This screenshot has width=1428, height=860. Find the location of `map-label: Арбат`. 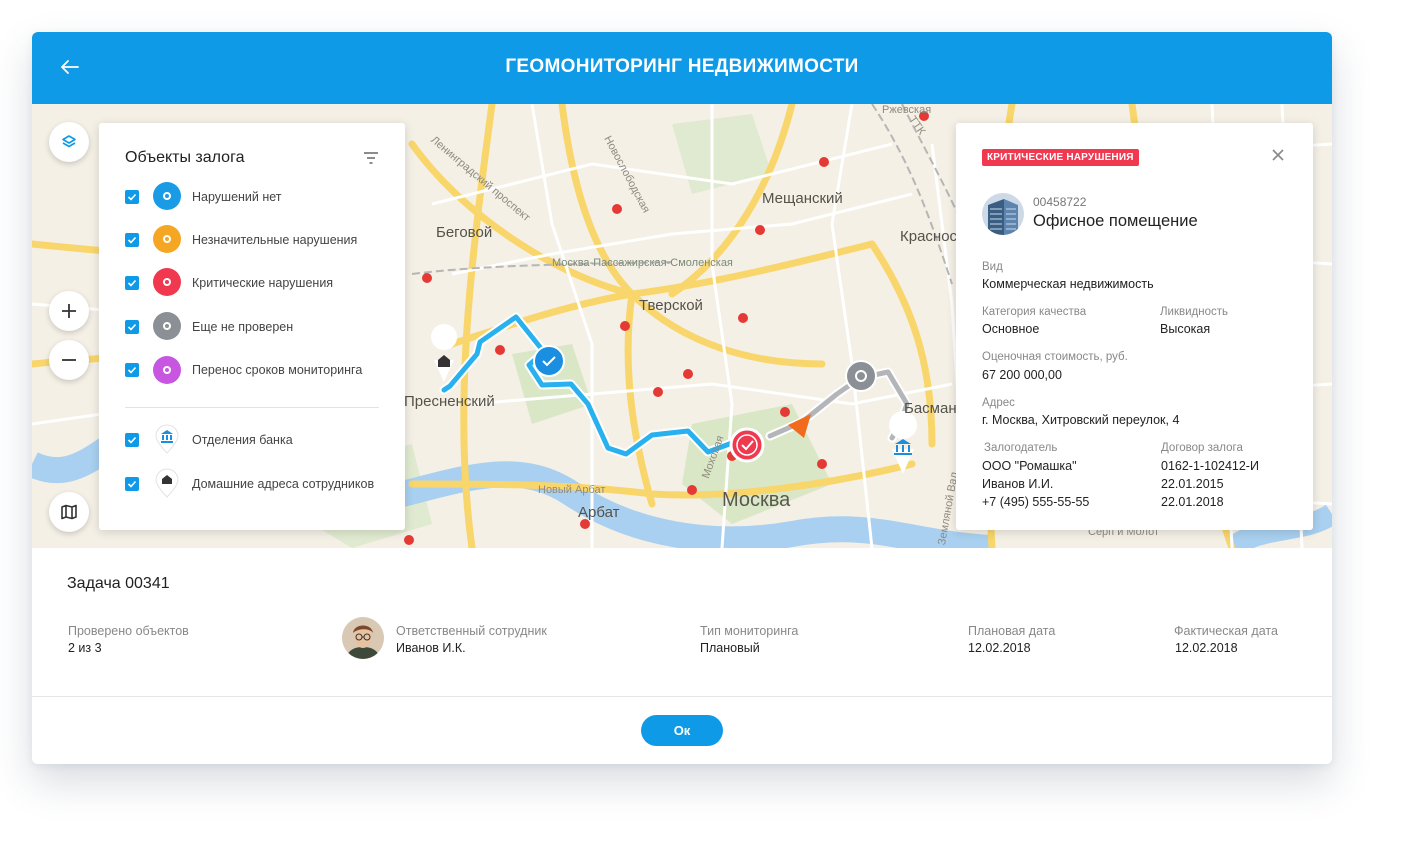

map-label: Арбат is located at coordinates (599, 512).